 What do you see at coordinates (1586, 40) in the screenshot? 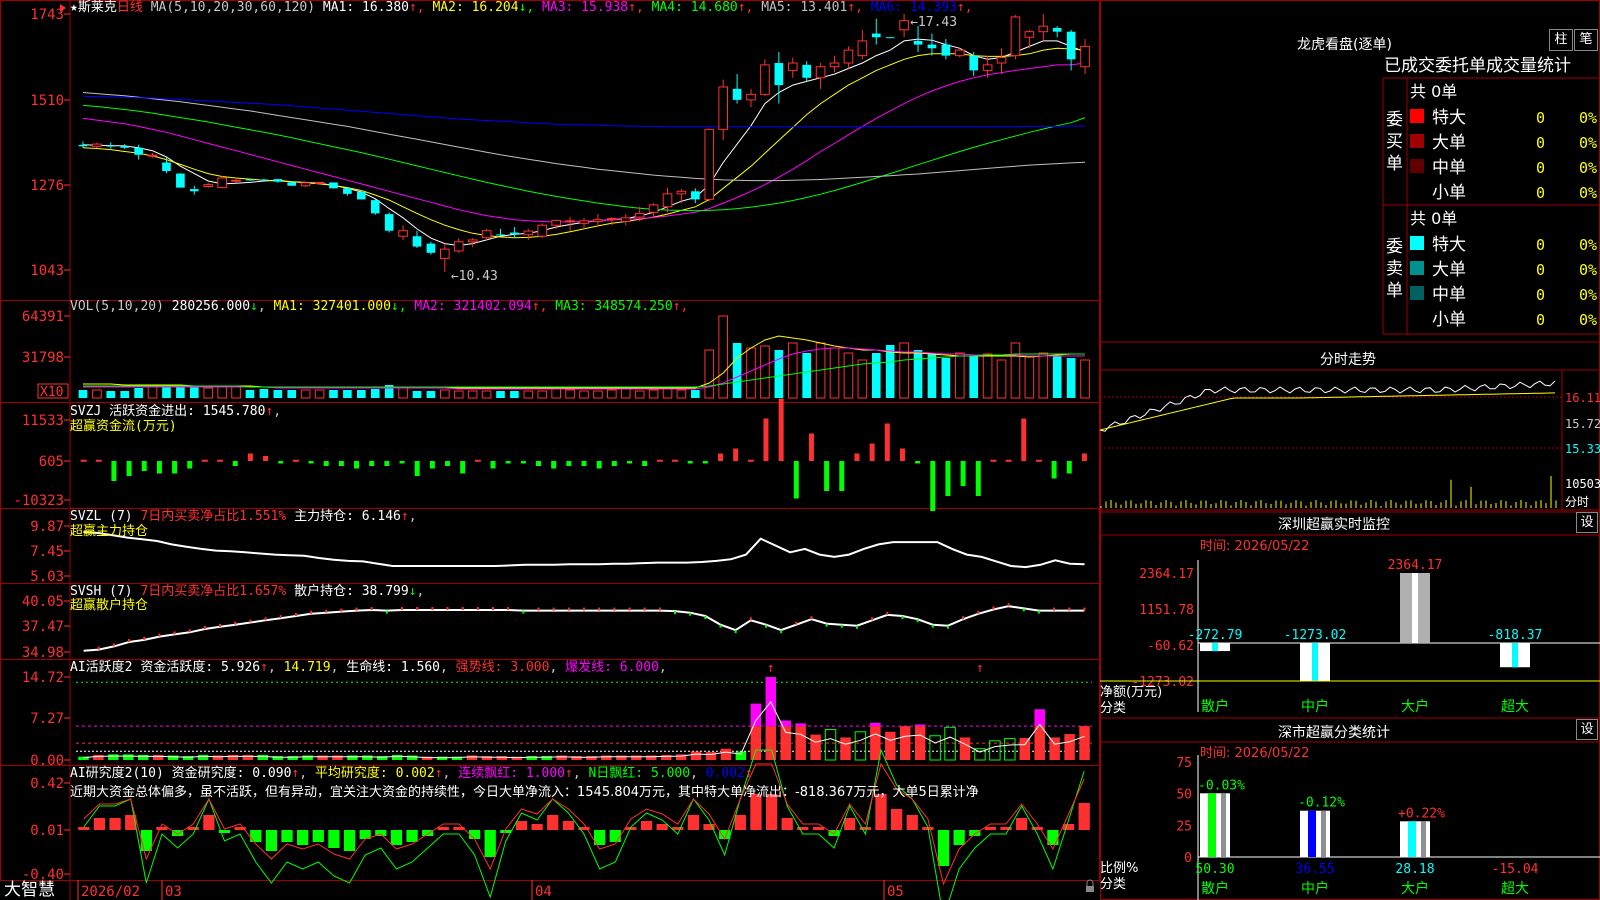
I see `tab-pen: 笔` at bounding box center [1586, 40].